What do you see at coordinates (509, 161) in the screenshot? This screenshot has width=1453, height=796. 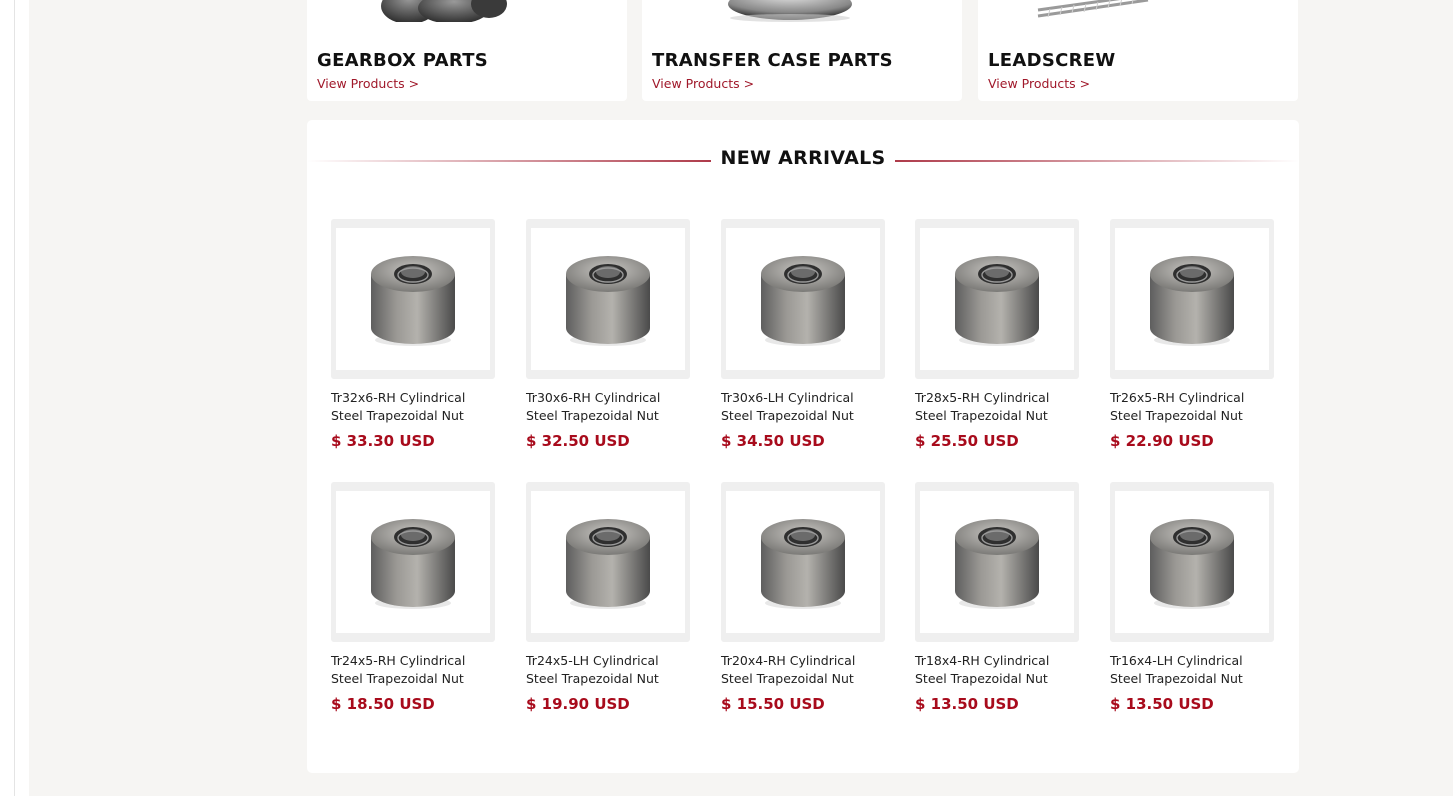 I see `heading-divider-left` at bounding box center [509, 161].